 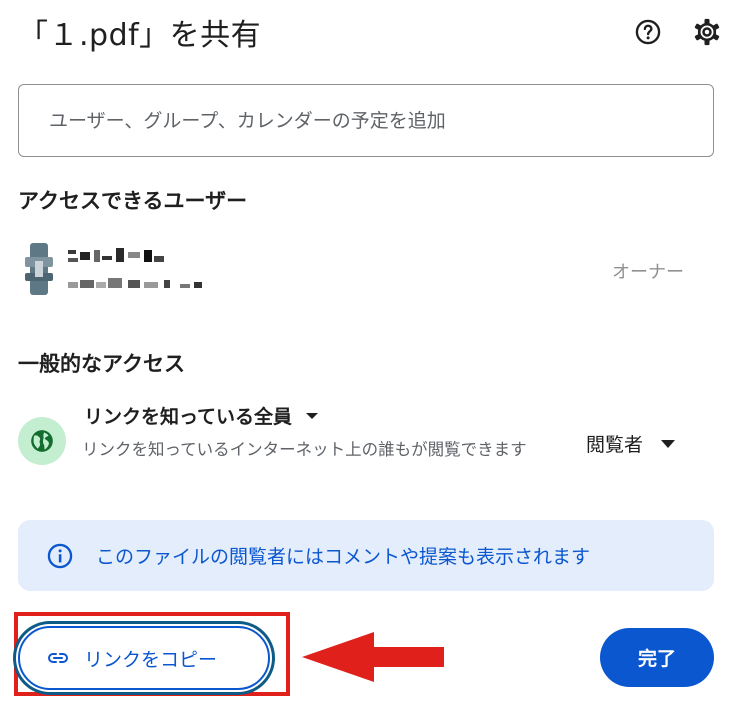 What do you see at coordinates (151, 659) in the screenshot?
I see `copy-link-label: リンクをコピー` at bounding box center [151, 659].